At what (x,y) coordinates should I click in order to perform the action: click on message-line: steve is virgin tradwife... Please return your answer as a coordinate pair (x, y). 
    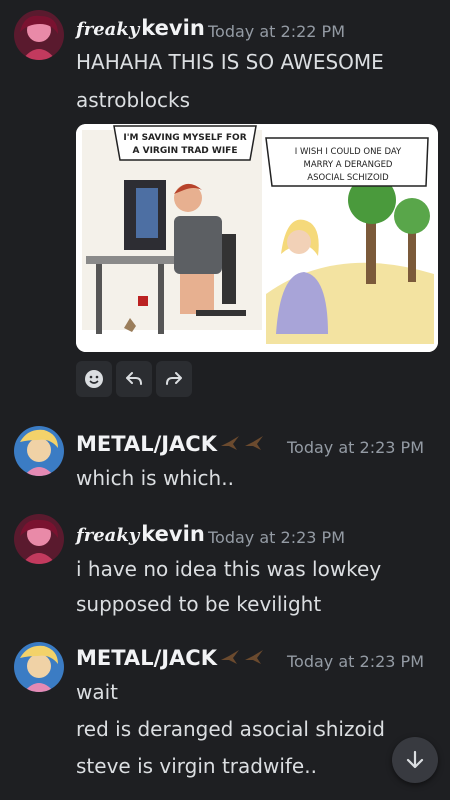
    Looking at the image, I should click on (196, 766).